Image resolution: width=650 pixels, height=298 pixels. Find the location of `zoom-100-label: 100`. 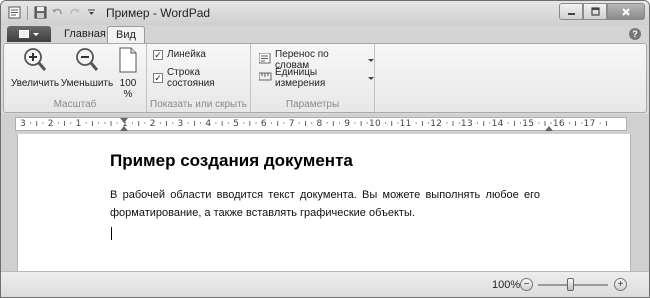

zoom-100-label: 100 is located at coordinates (128, 83).